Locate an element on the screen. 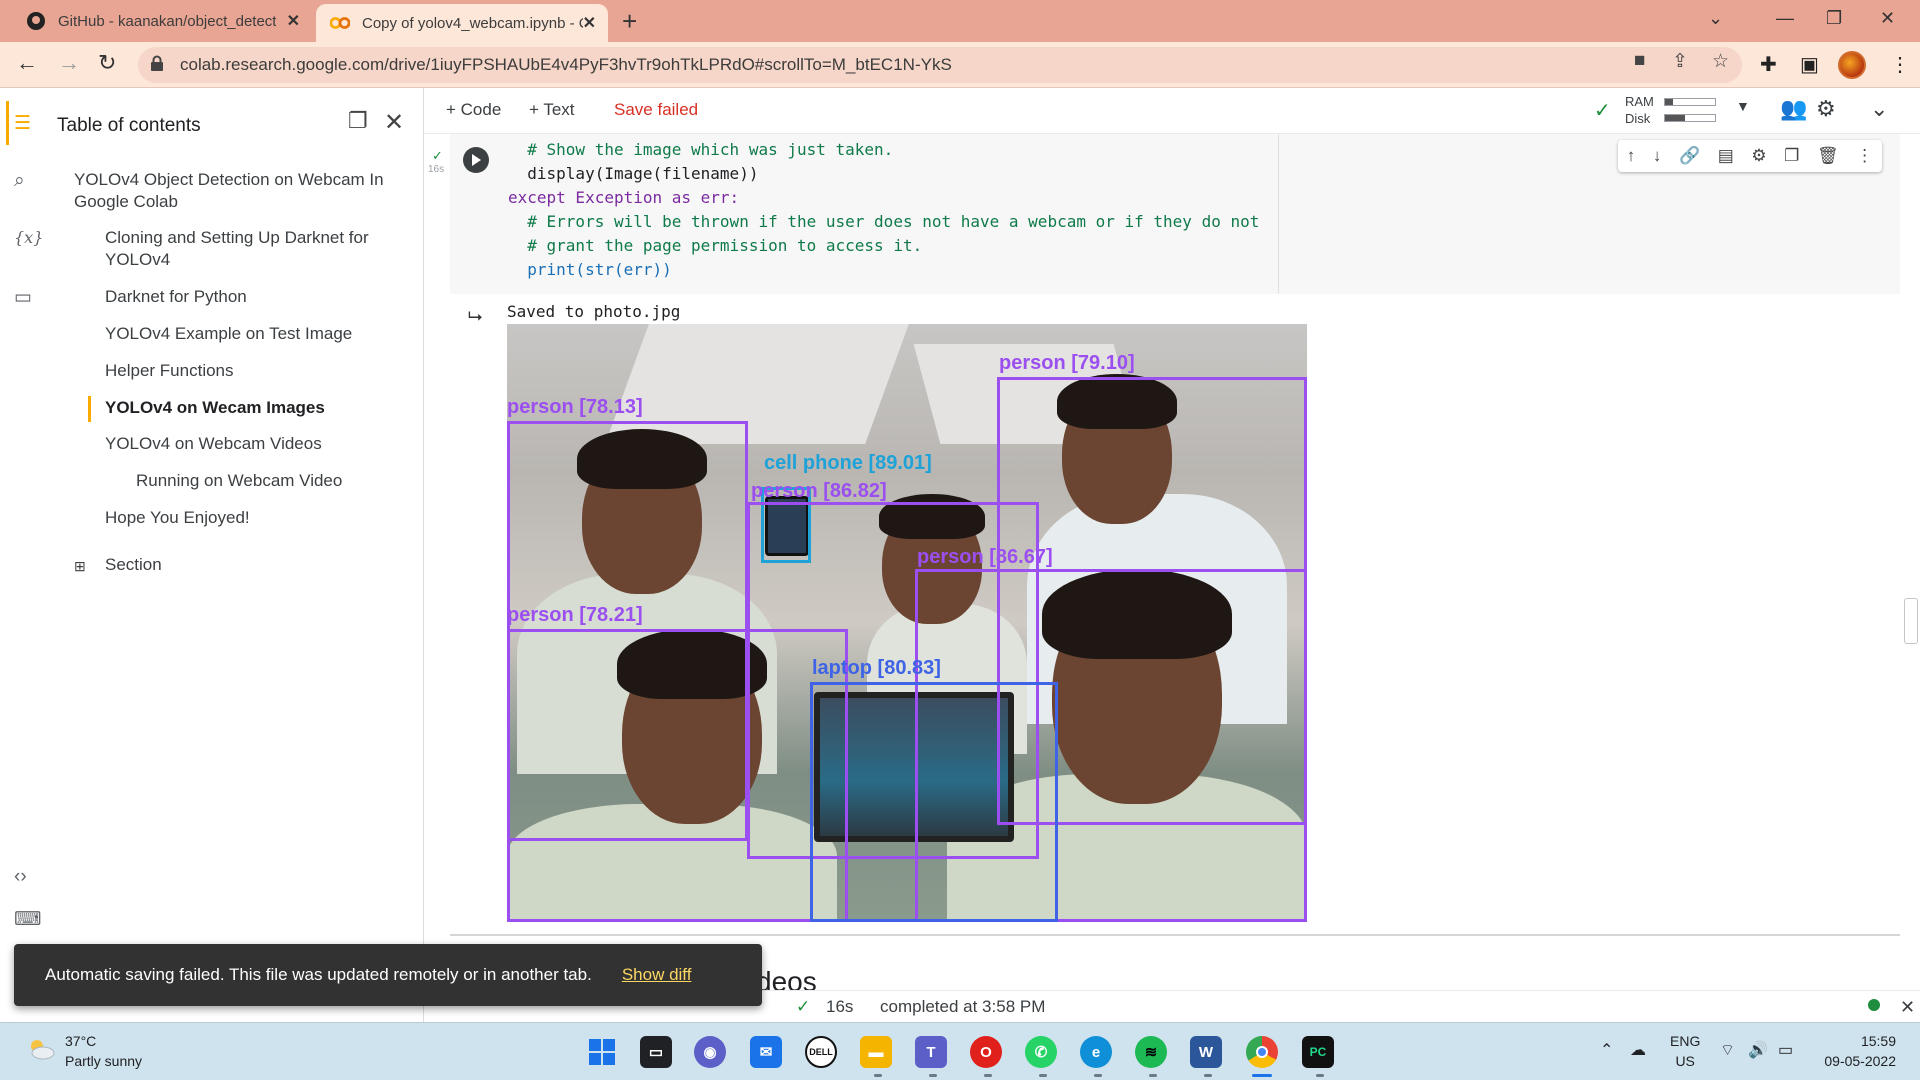  windows-start-icon is located at coordinates (602, 1052).